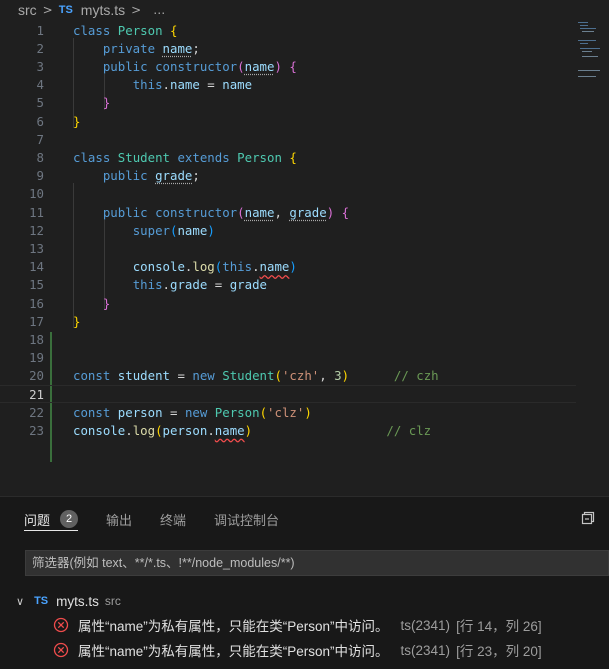 Image resolution: width=609 pixels, height=669 pixels. What do you see at coordinates (288, 267) in the screenshot?
I see `code-line: 14 console.log(this.name)` at bounding box center [288, 267].